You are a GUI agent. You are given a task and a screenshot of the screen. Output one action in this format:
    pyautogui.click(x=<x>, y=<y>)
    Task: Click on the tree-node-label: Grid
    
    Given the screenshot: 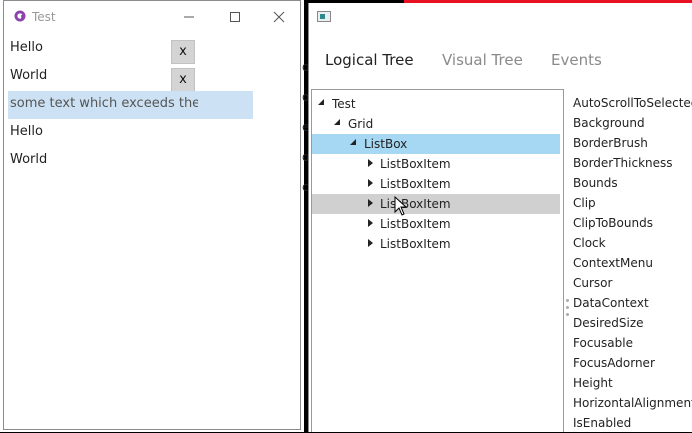 What is the action you would take?
    pyautogui.click(x=361, y=124)
    